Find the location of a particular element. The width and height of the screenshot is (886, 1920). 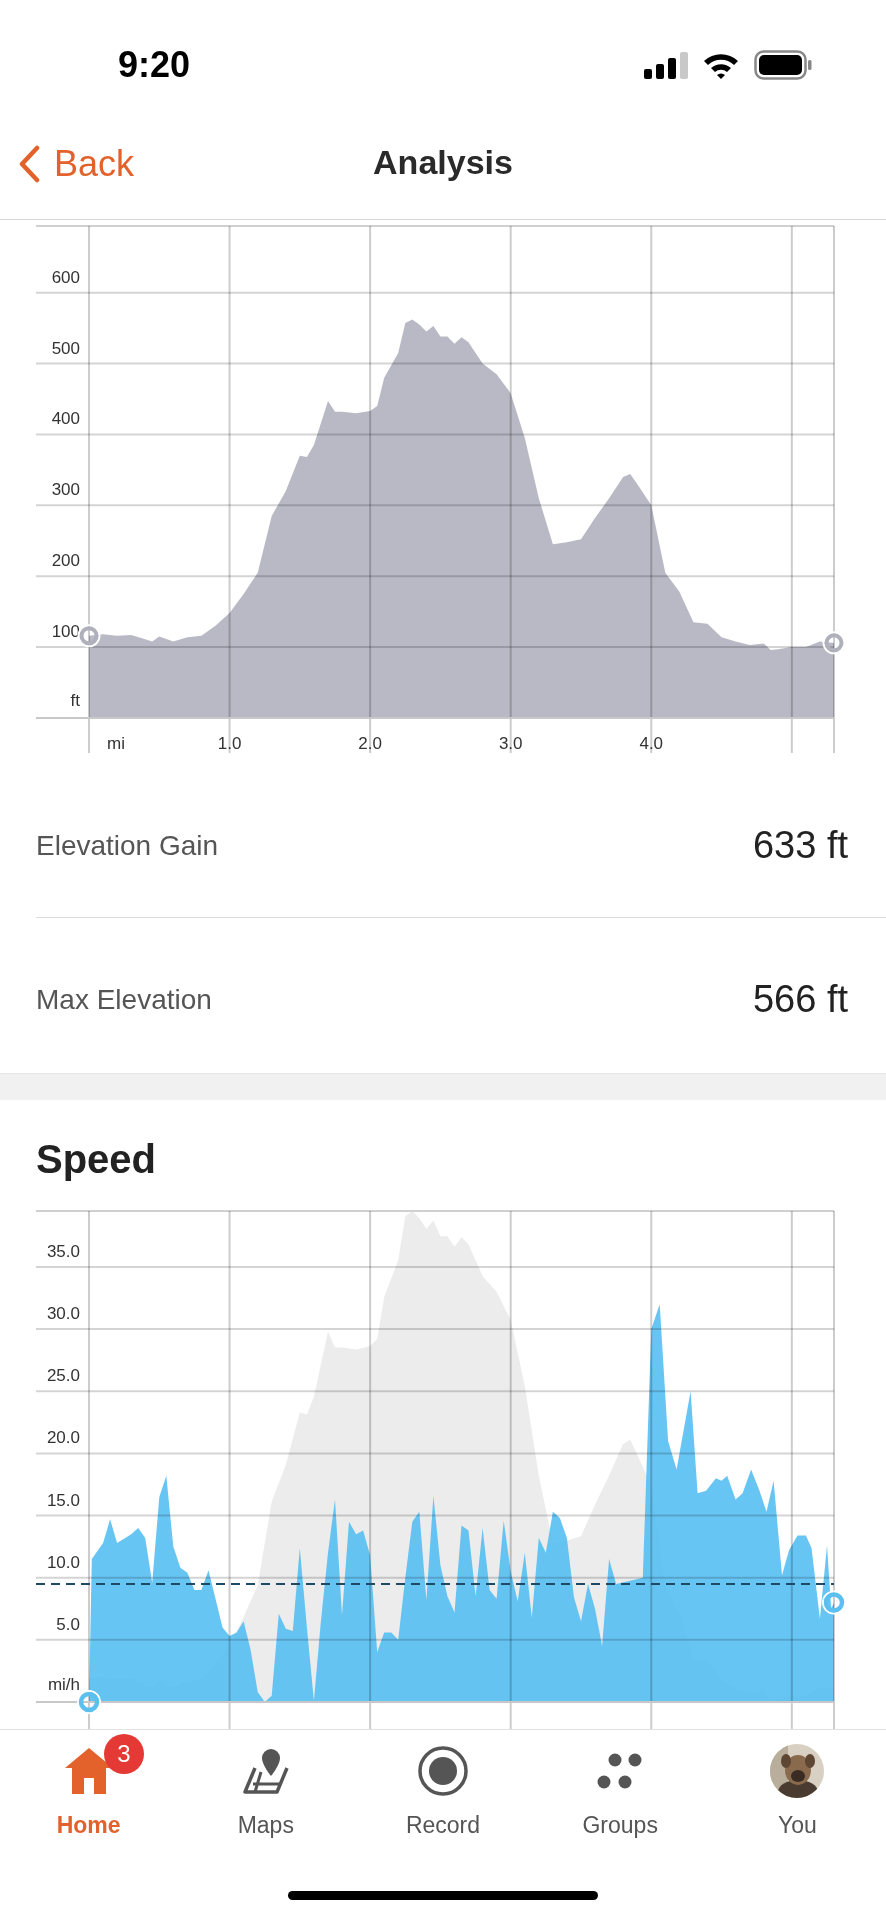

page-title: Analysis is located at coordinates (443, 162).